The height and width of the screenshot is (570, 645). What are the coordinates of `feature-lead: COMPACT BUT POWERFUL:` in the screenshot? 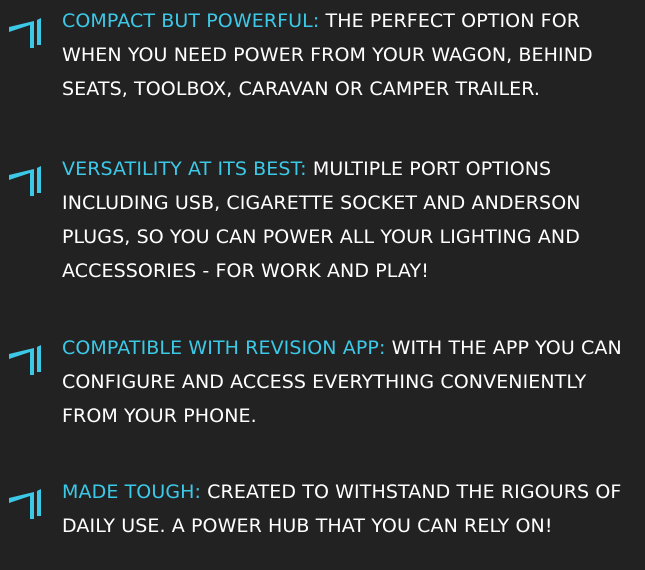 It's located at (191, 21).